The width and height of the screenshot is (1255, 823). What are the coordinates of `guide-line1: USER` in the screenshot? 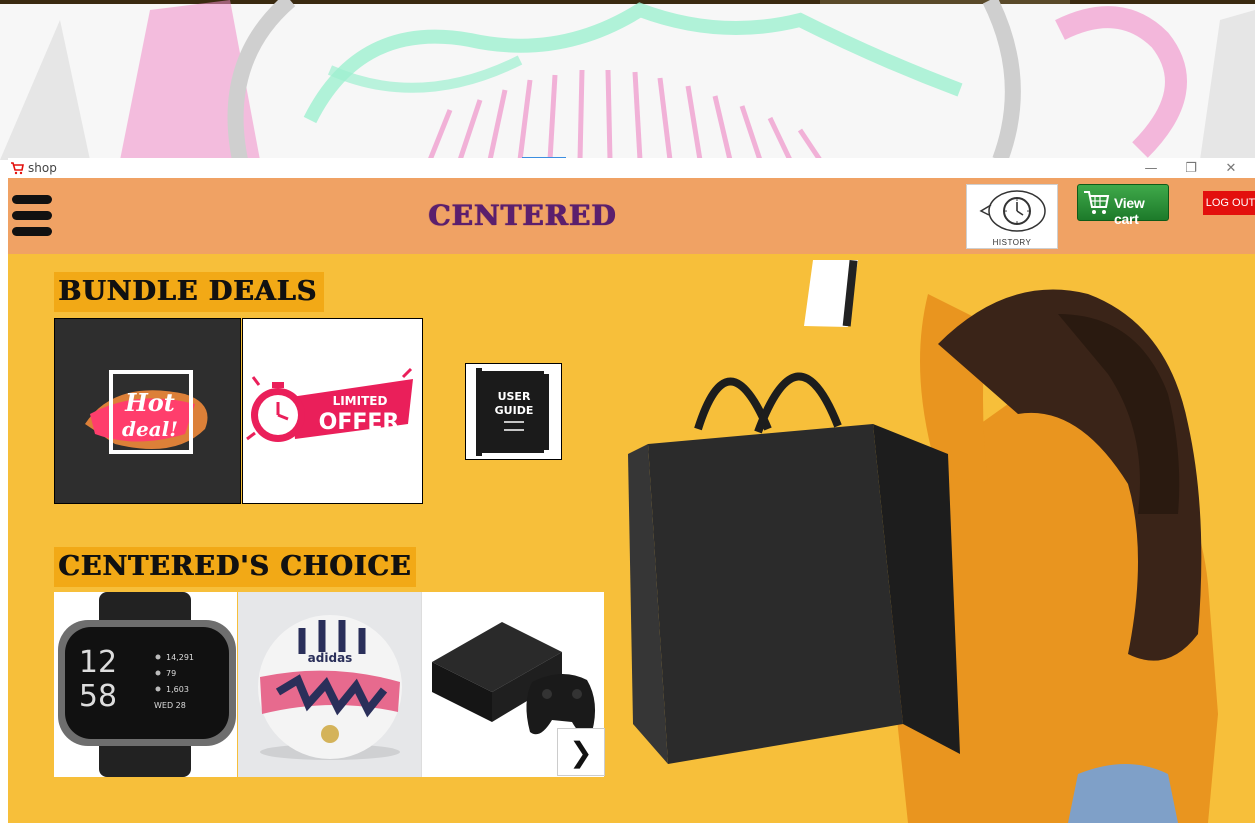 It's located at (514, 396).